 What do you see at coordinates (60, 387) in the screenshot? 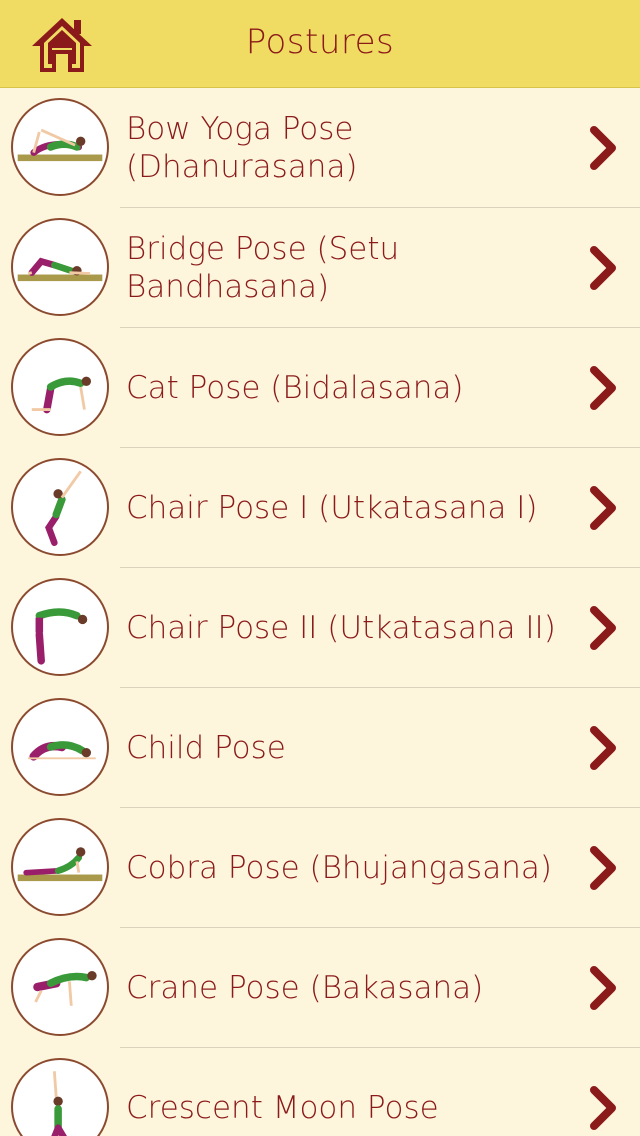
I see `cat-pose-thumbnail` at bounding box center [60, 387].